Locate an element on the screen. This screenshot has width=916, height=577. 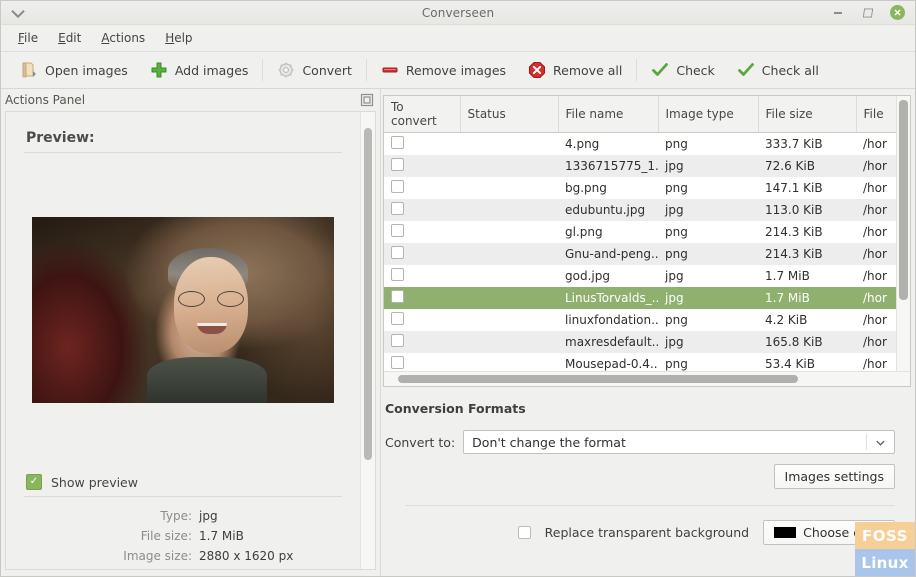
stop-delete-icon is located at coordinates (537, 70).